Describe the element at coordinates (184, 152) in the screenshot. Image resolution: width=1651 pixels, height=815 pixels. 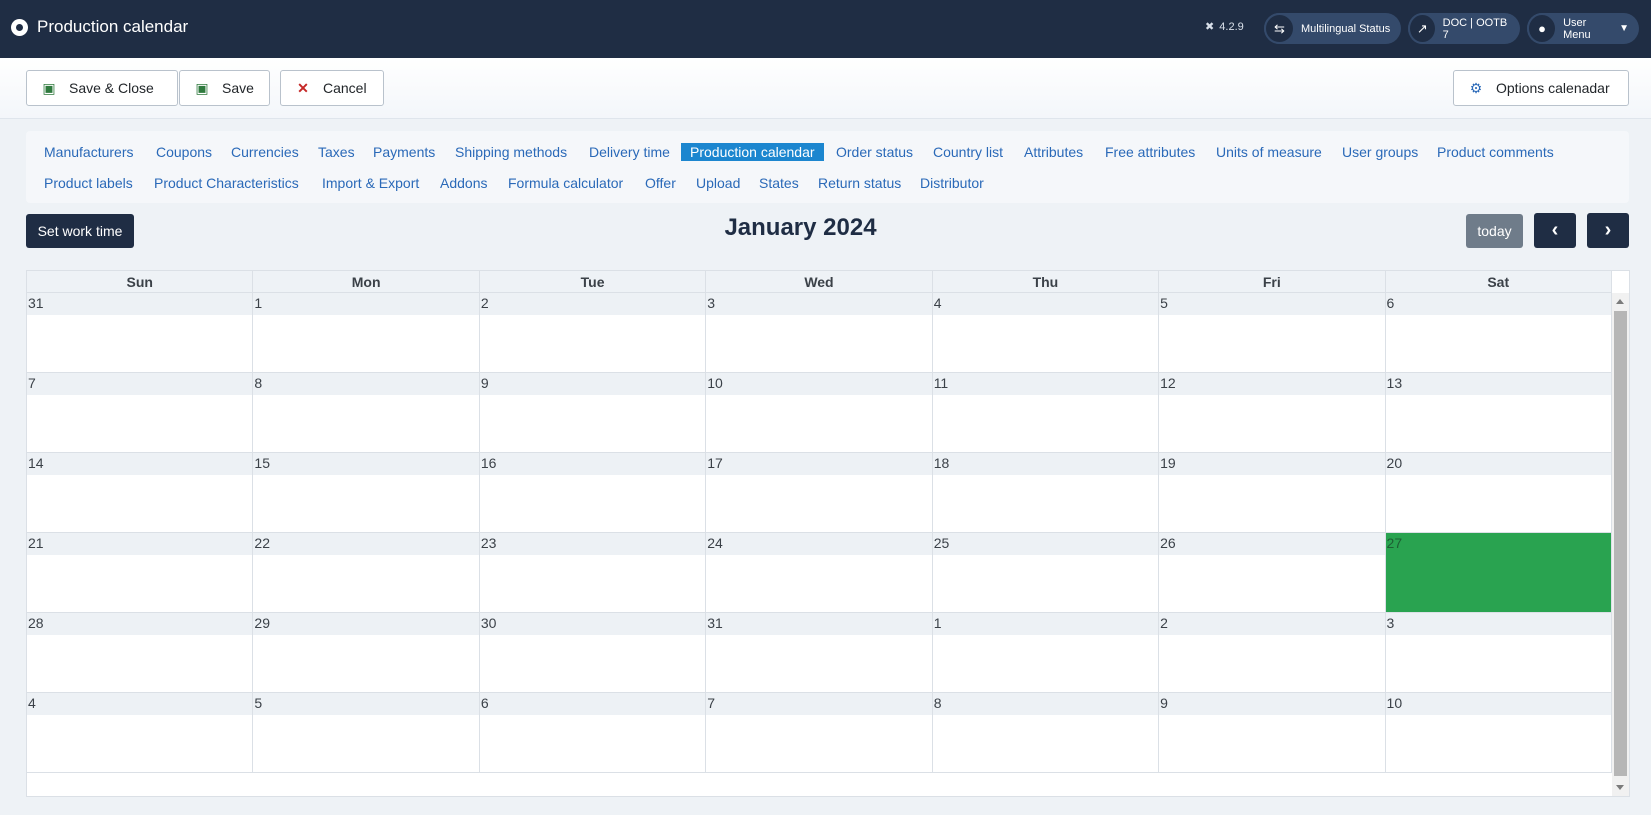
I see `submenu-item-coupons: Coupons` at that location.